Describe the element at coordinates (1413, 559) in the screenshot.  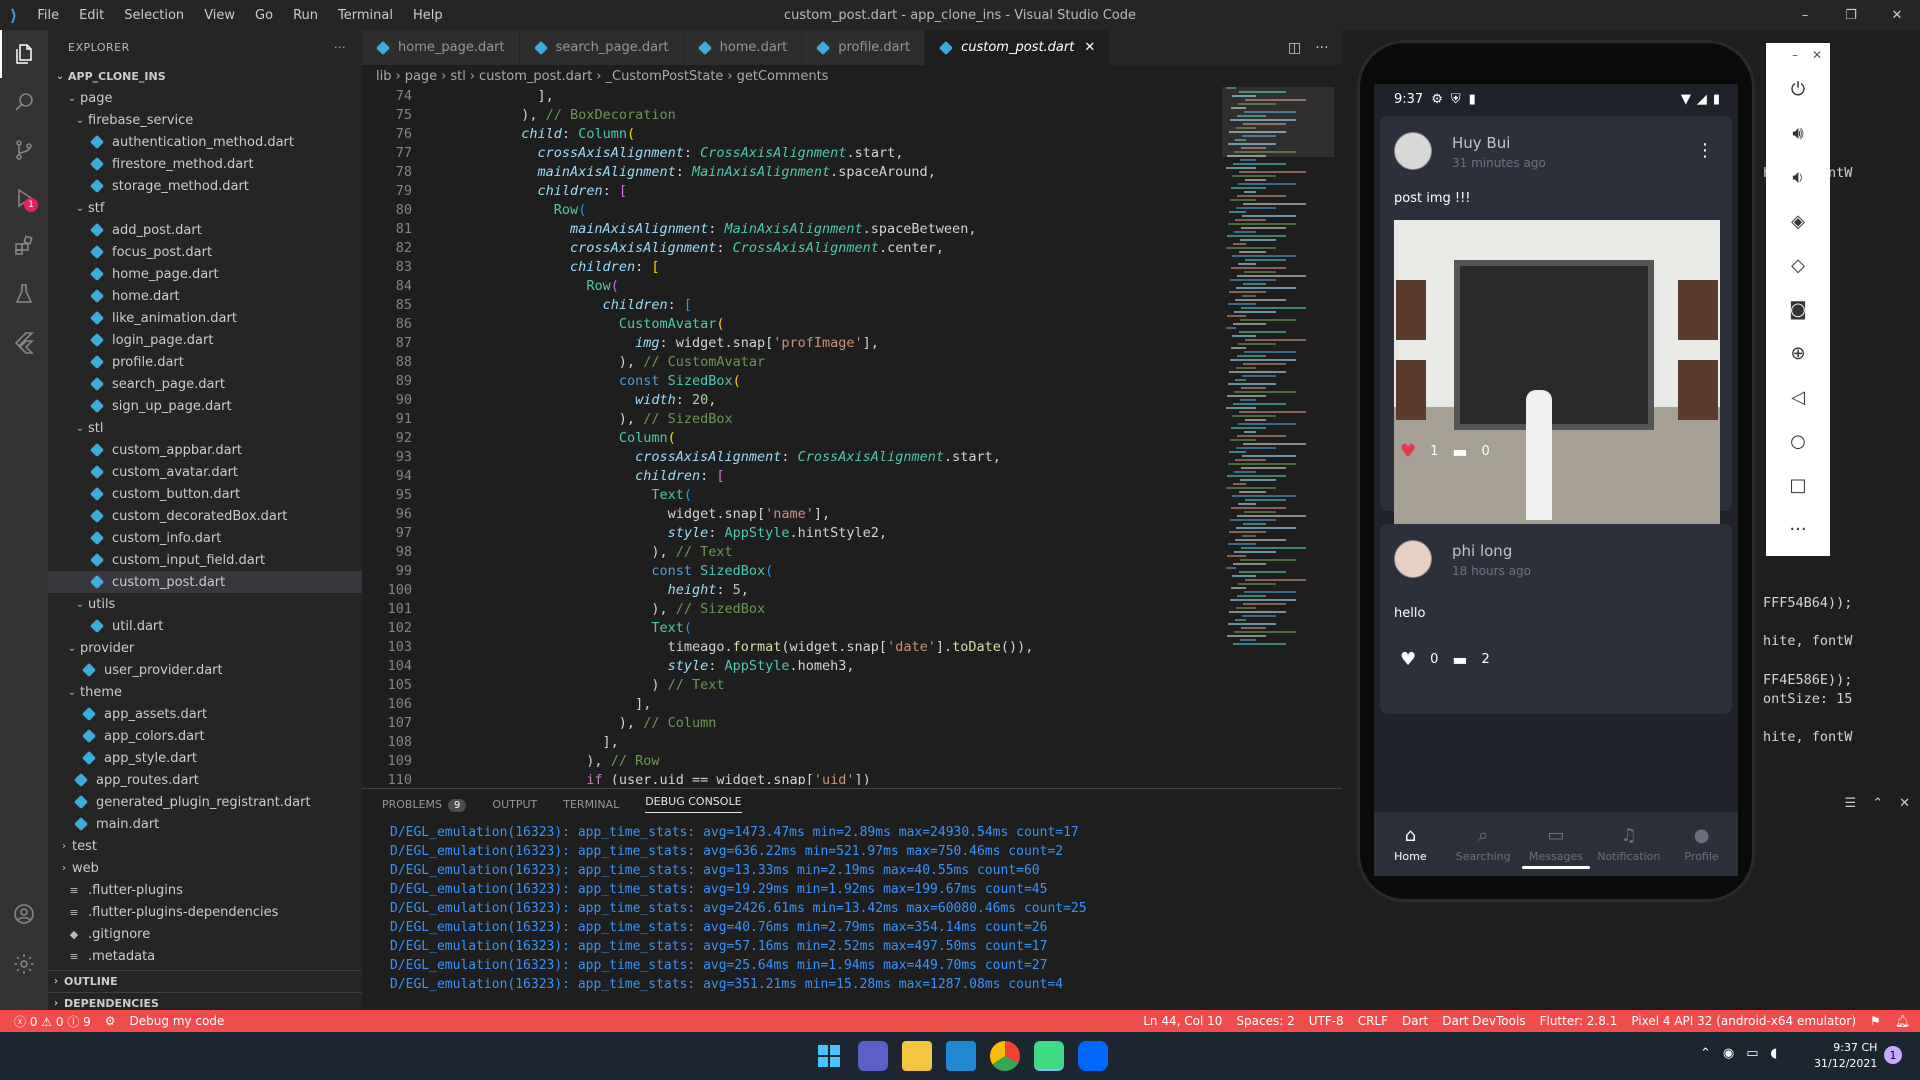
I see `avatar` at that location.